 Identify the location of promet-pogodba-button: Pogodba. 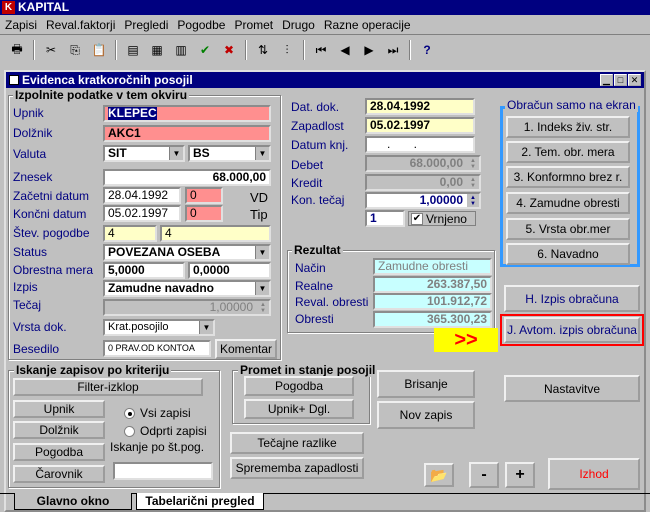
(299, 386).